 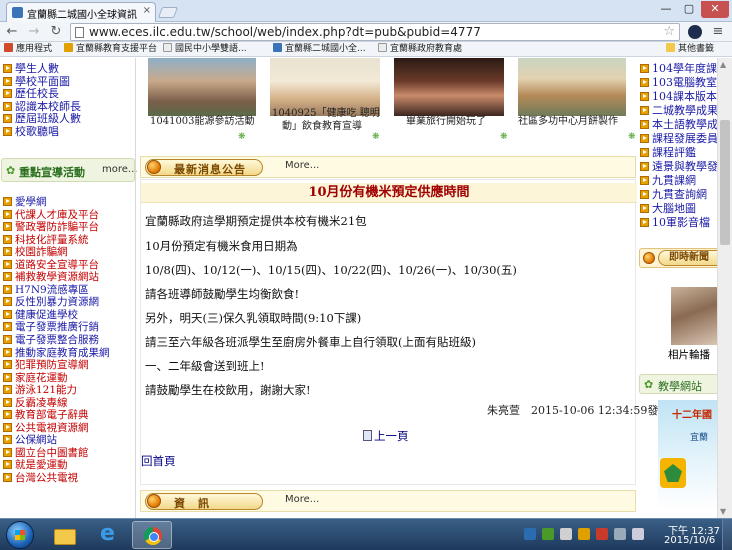 What do you see at coordinates (689, 354) in the screenshot?
I see `photo-carousel-caption: 相片輪播` at bounding box center [689, 354].